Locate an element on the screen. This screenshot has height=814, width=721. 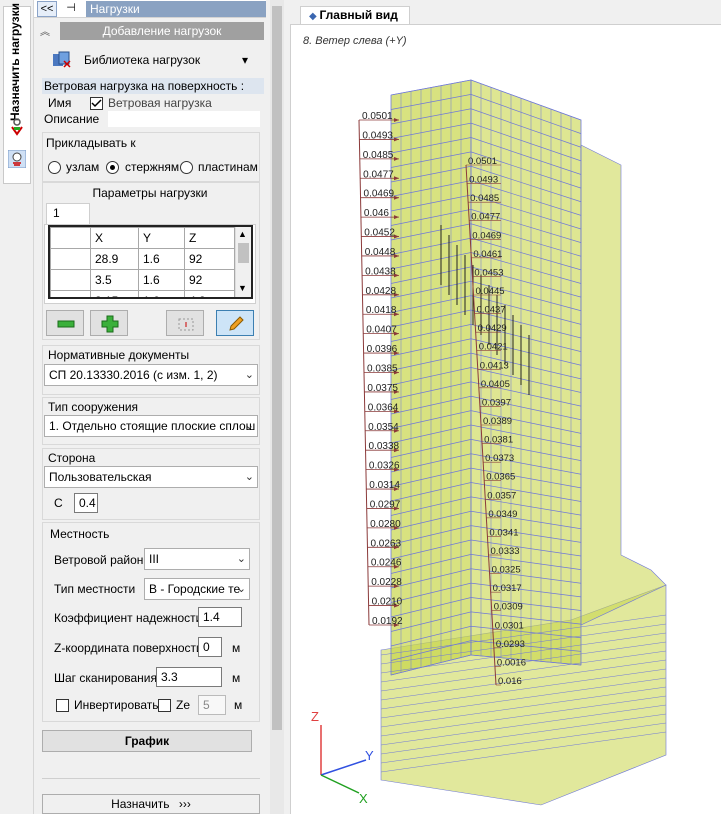
load-value-right: 0.0349 is located at coordinates (502, 514).